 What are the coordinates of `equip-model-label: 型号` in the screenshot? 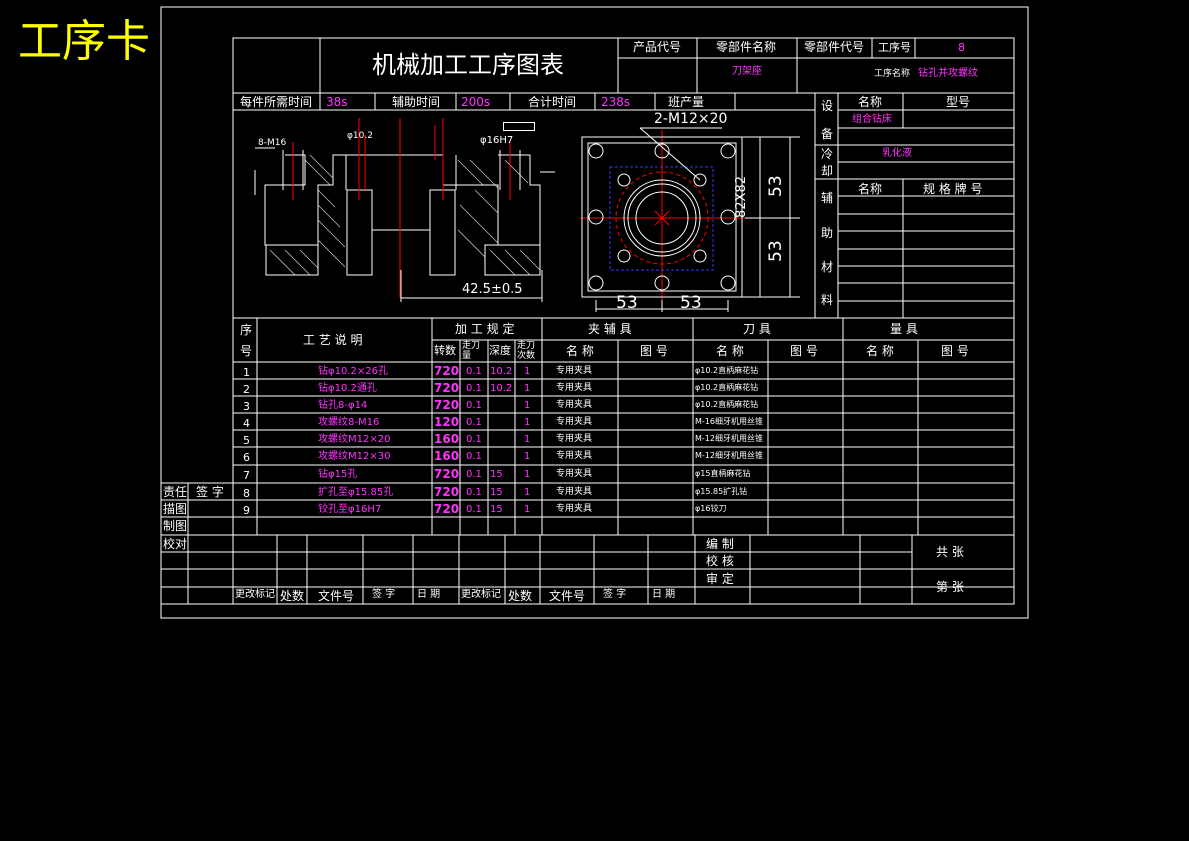 It's located at (958, 102).